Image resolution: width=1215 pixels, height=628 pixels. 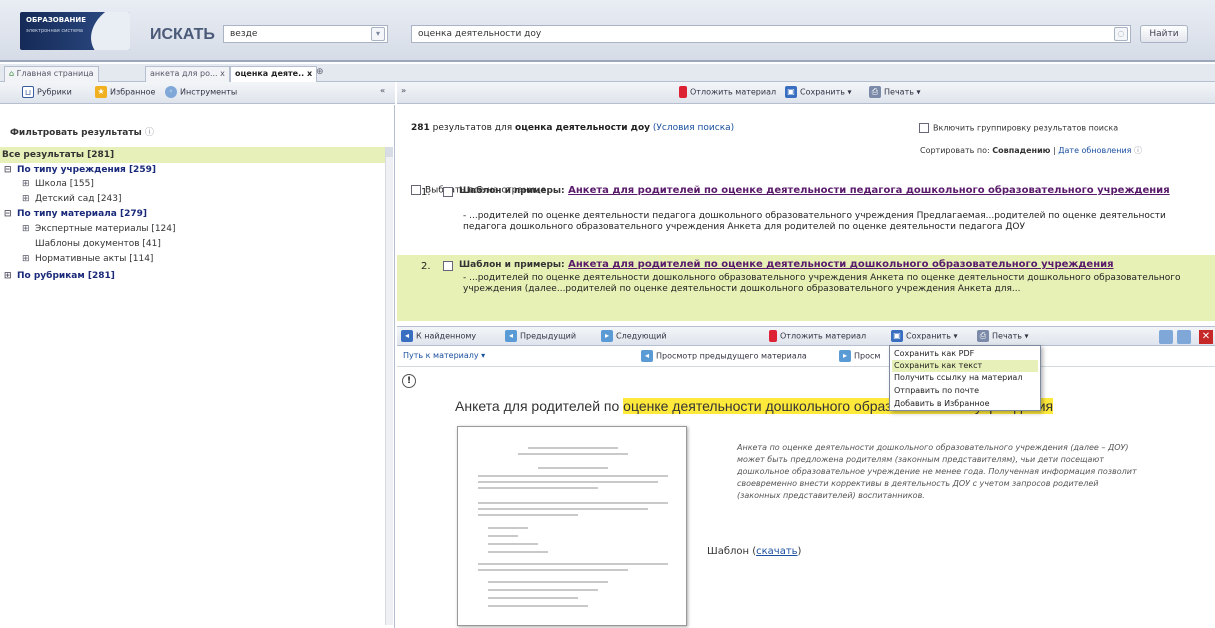 I want to click on collapse-left-button: «, so click(x=382, y=90).